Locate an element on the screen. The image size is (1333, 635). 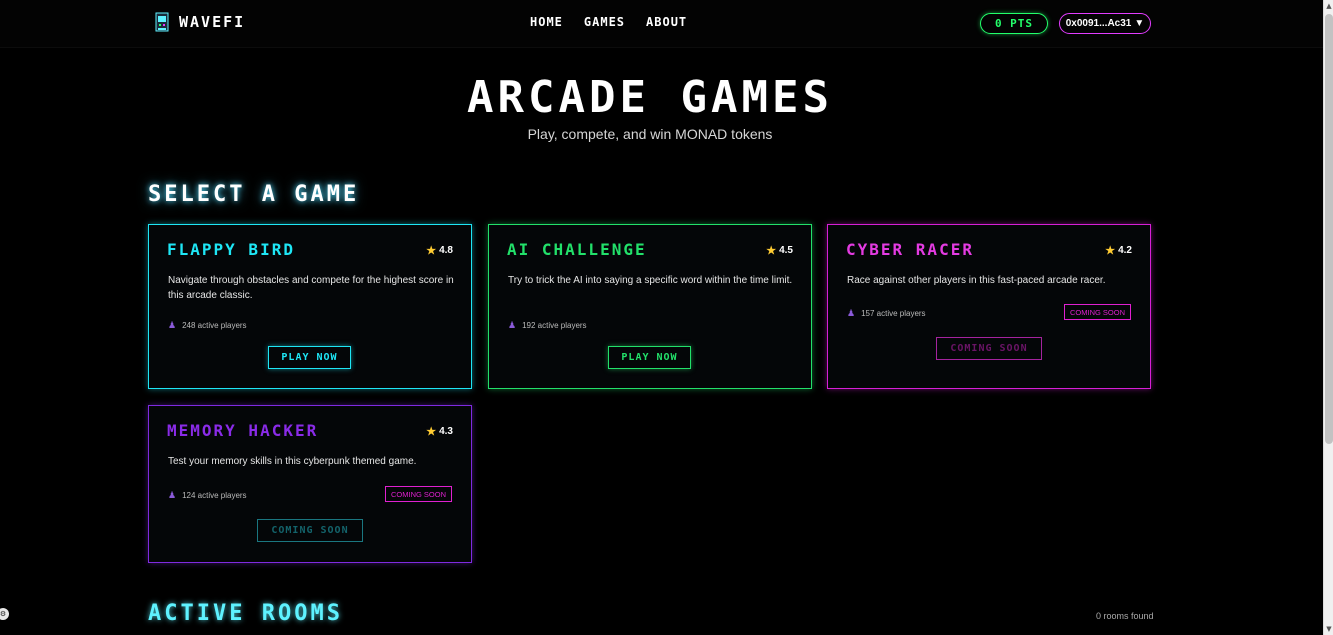
rating-value: 4.8 is located at coordinates (446, 250).